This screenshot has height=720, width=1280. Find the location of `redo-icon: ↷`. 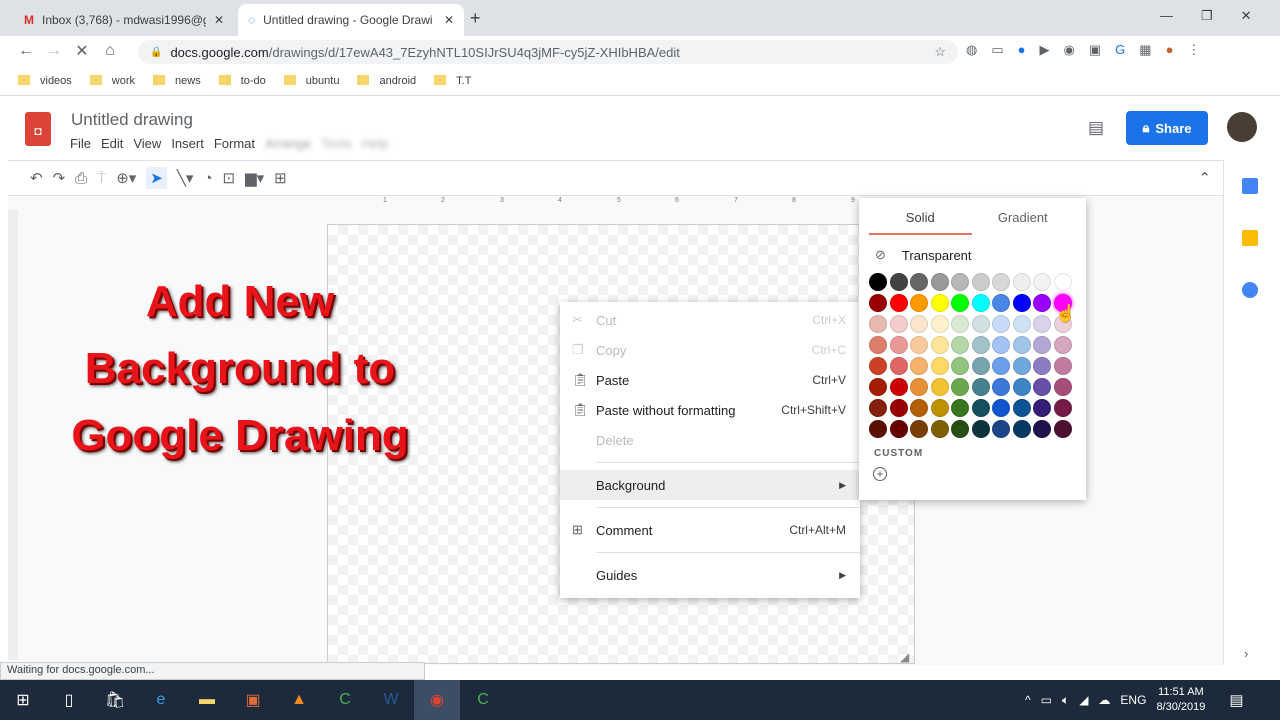

redo-icon: ↷ is located at coordinates (59, 178).